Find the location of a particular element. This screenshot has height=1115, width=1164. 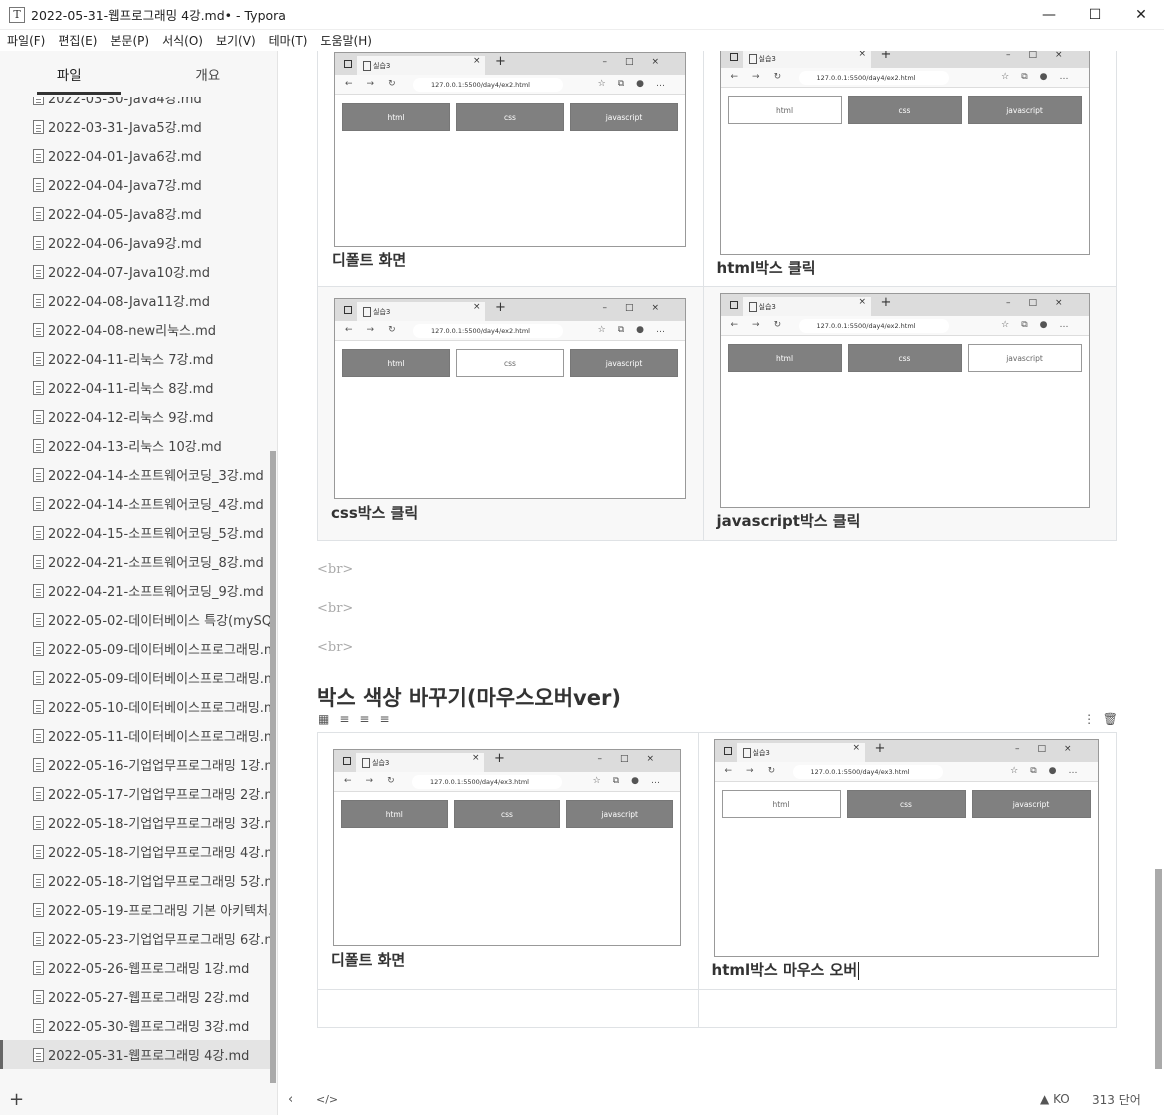

file-item: 2022-04-11-리눅스 7강.md is located at coordinates (135, 358).